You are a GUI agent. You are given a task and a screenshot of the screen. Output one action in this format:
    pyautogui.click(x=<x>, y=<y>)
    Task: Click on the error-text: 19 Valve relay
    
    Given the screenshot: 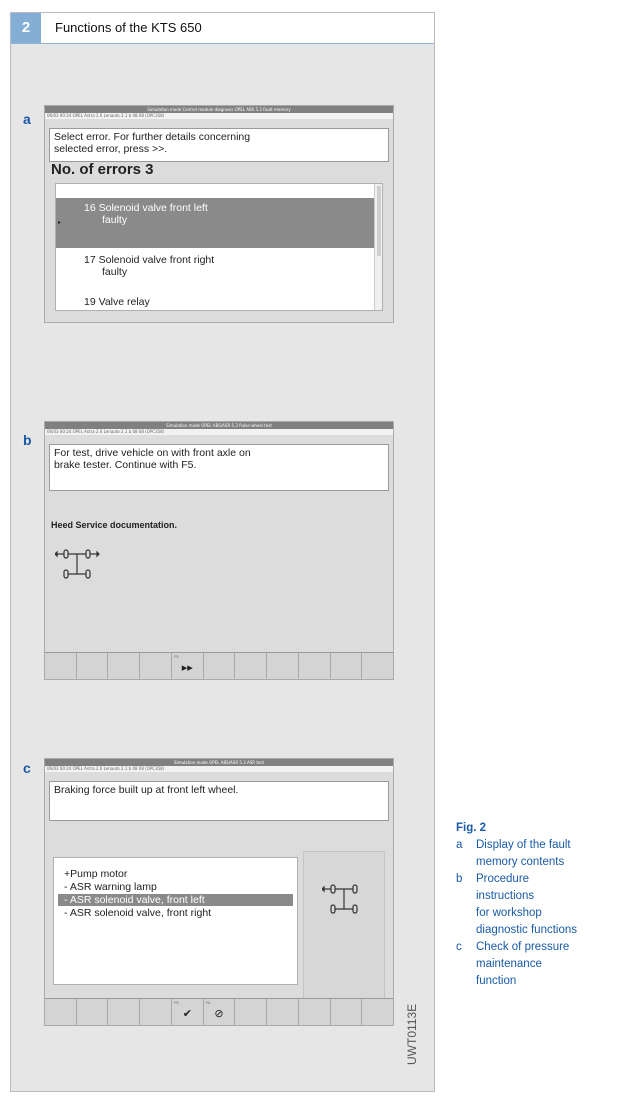 What is the action you would take?
    pyautogui.click(x=117, y=302)
    